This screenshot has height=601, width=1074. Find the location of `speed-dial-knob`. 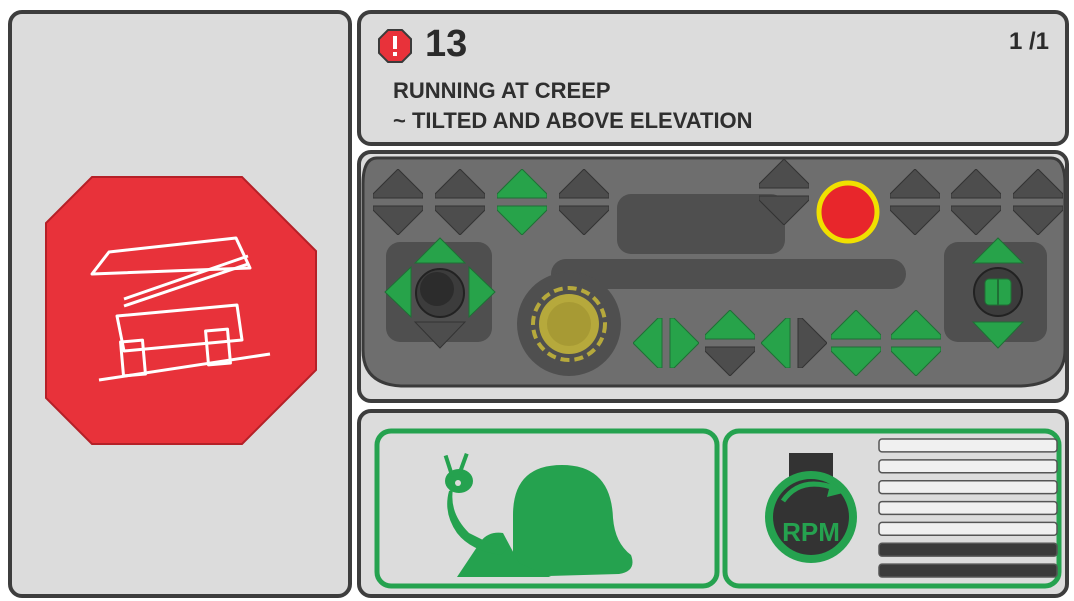

speed-dial-knob is located at coordinates (569, 324).